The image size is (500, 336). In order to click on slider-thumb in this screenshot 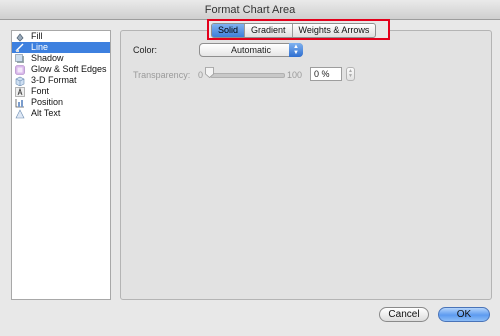, I will do `click(209, 73)`.